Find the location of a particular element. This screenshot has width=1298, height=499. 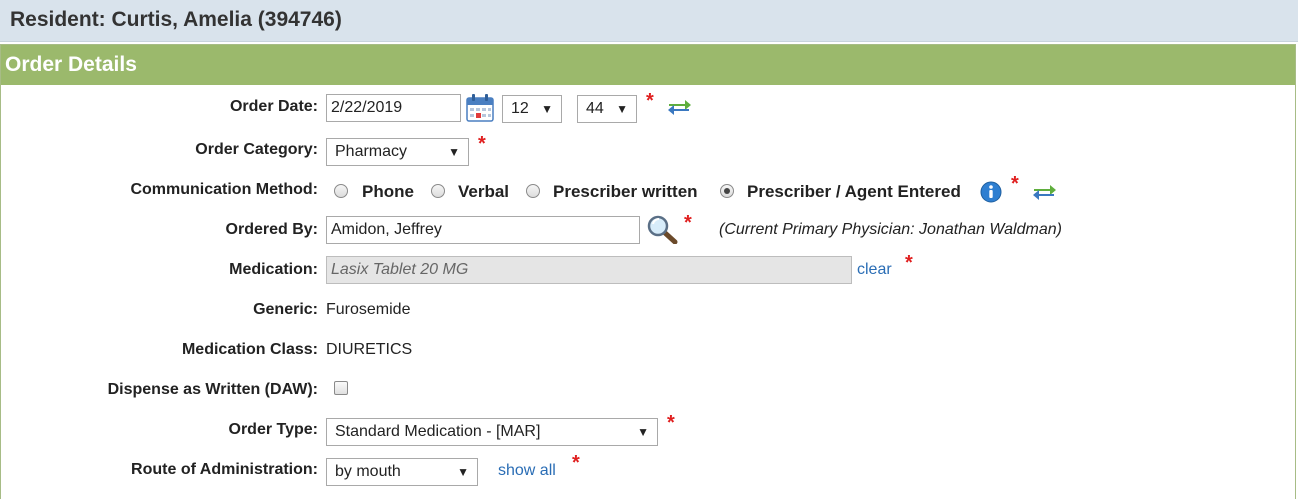

medication-label: Medication: is located at coordinates (273, 269).